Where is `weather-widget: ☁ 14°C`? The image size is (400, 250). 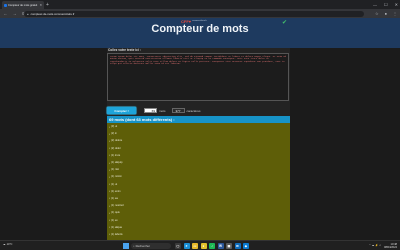 weather-widget: ☁ 14°C is located at coordinates (7, 244).